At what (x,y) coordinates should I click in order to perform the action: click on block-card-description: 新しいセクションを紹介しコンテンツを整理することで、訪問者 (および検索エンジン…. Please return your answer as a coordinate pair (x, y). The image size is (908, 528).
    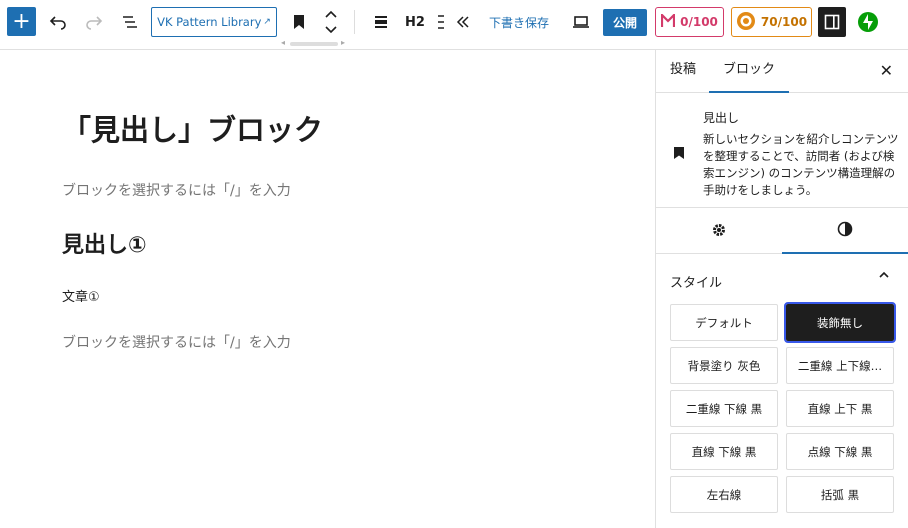
    Looking at the image, I should click on (801, 164).